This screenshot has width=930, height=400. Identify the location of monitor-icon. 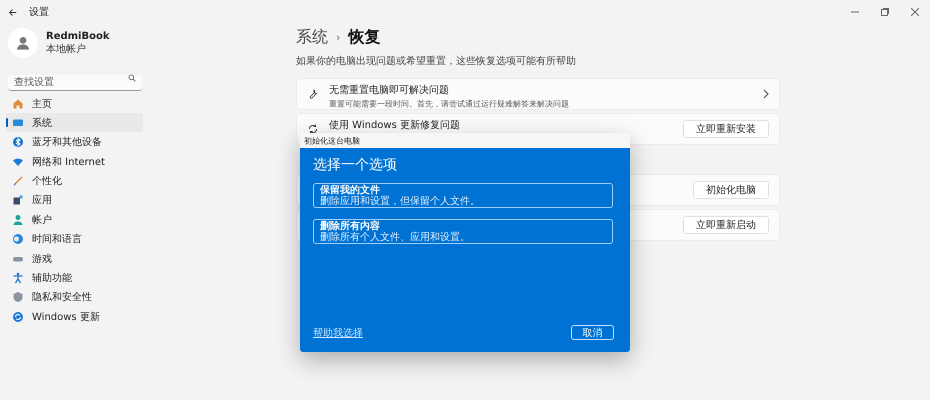
(18, 122).